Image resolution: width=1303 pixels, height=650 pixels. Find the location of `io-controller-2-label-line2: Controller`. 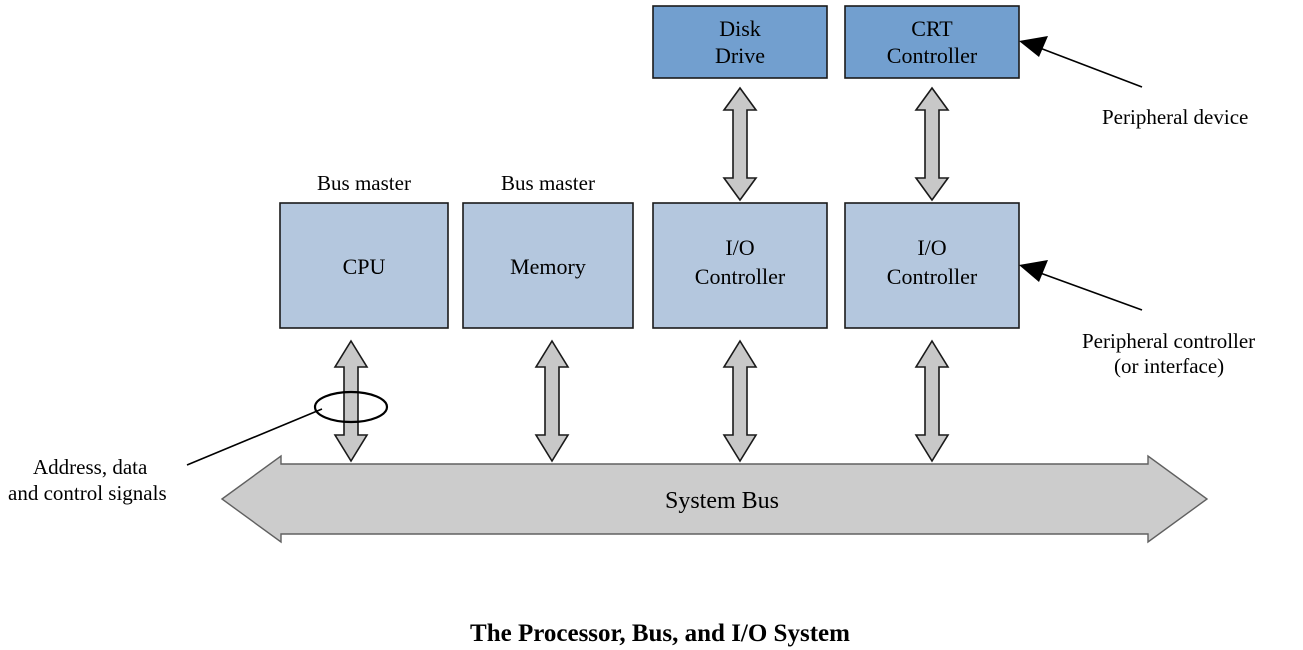

io-controller-2-label-line2: Controller is located at coordinates (932, 276).